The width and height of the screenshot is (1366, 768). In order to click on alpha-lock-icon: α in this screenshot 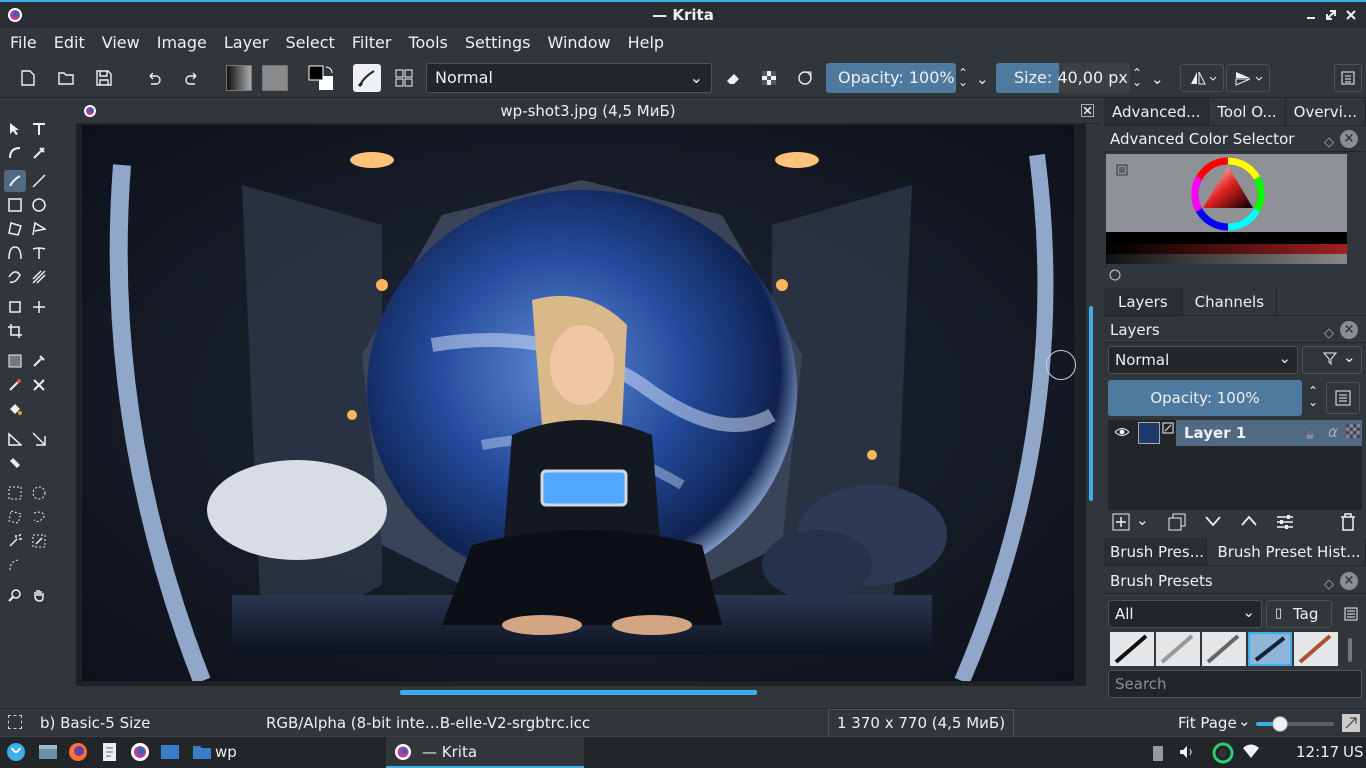, I will do `click(1333, 432)`.